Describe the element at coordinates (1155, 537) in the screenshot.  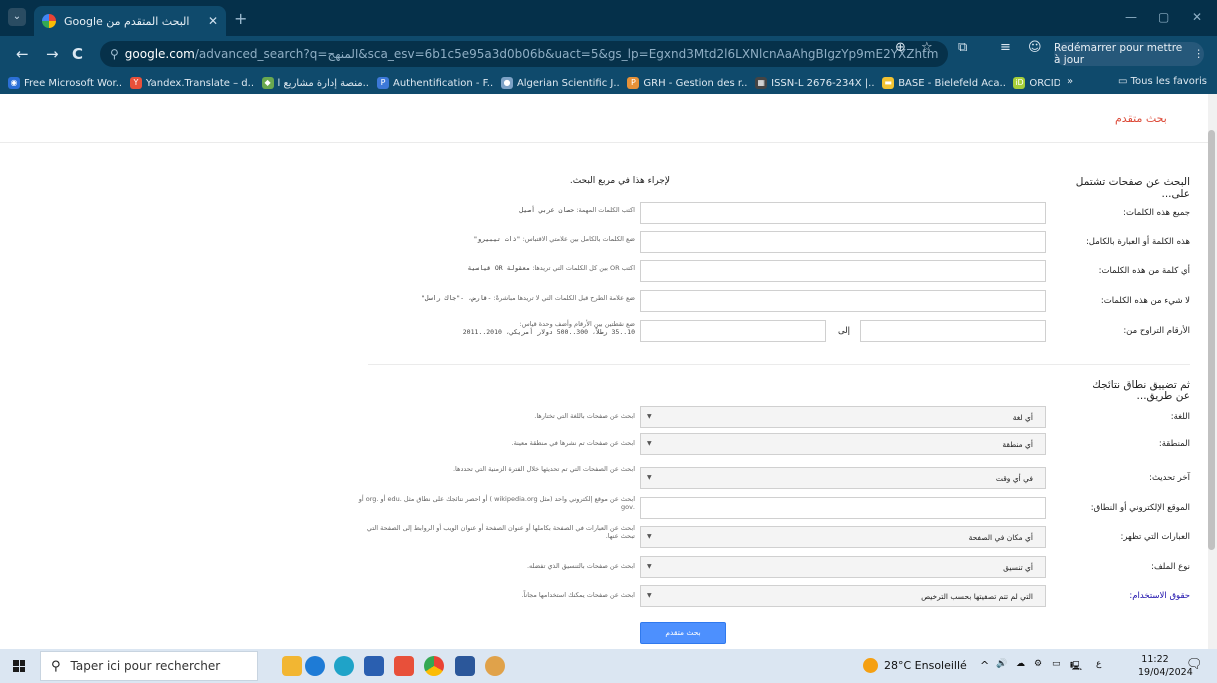
I see `filter-label: العبارات التي تظهر:` at that location.